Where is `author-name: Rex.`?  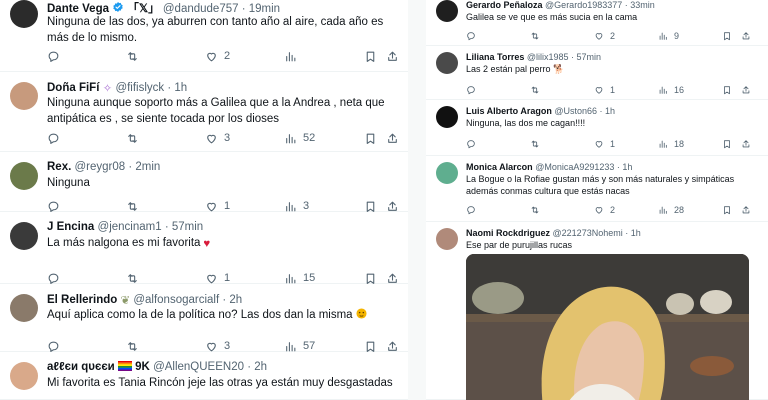
author-name: Rex. is located at coordinates (59, 167).